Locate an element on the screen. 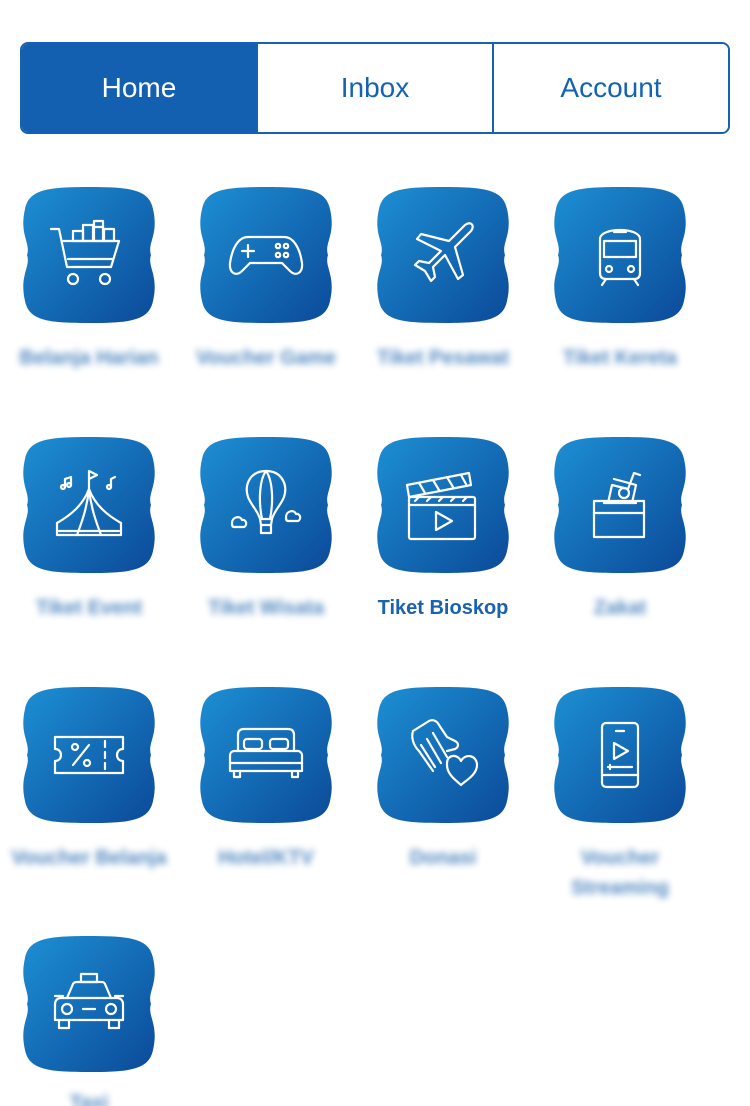 The width and height of the screenshot is (750, 1106). menu-label: Tiket Pesawat is located at coordinates (443, 358).